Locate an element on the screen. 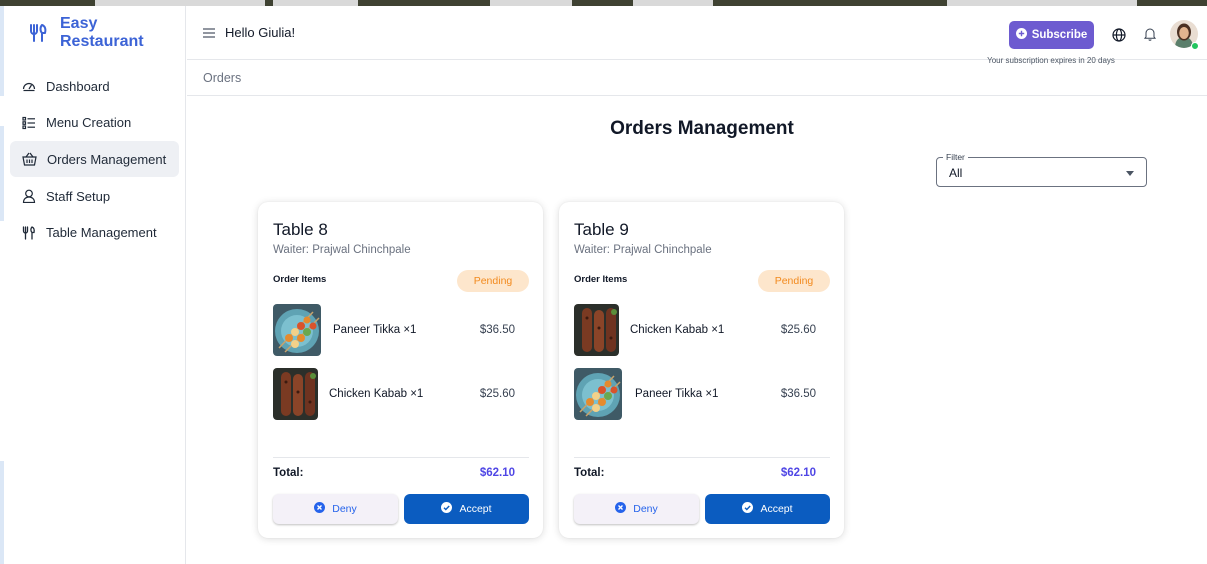  chevron-down-icon is located at coordinates (1130, 173).